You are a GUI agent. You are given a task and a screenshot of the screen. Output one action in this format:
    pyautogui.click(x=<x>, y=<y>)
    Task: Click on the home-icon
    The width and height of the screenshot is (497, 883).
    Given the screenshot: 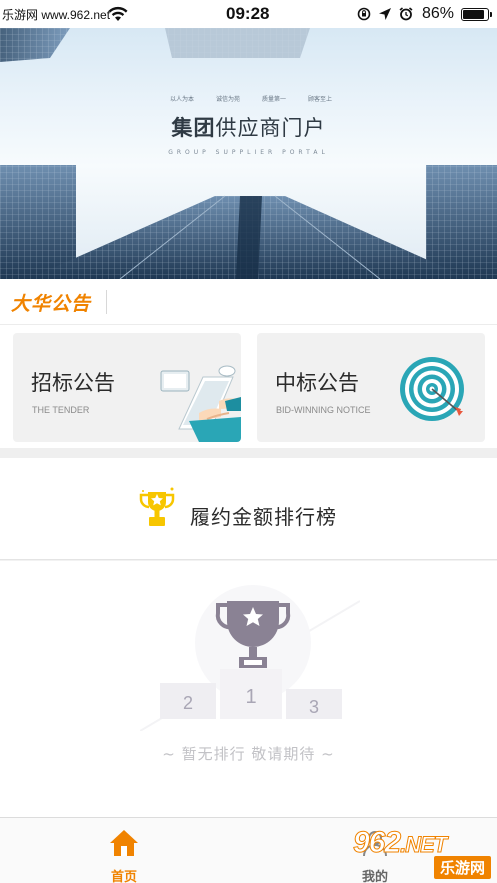 What is the action you would take?
    pyautogui.click(x=124, y=843)
    